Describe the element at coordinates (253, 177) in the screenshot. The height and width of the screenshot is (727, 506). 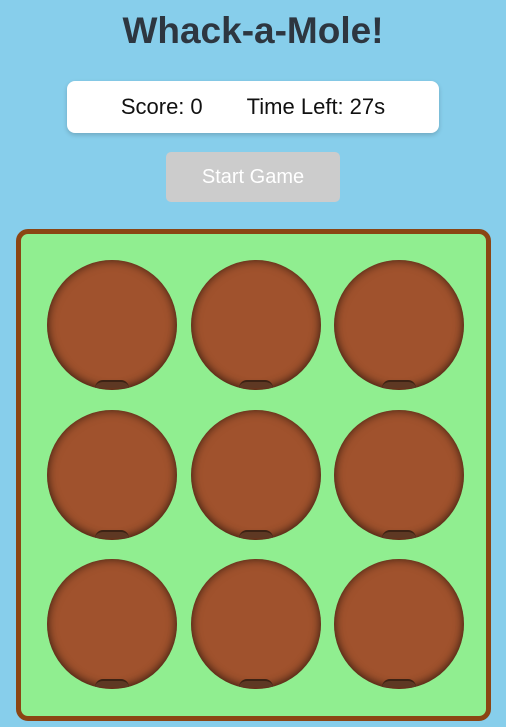
I see `start-game-button: Start Game` at that location.